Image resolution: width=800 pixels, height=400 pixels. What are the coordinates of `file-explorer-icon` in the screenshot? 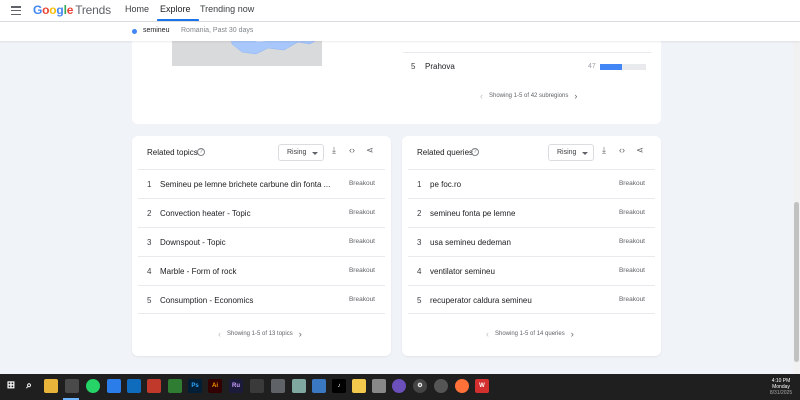 It's located at (51, 386).